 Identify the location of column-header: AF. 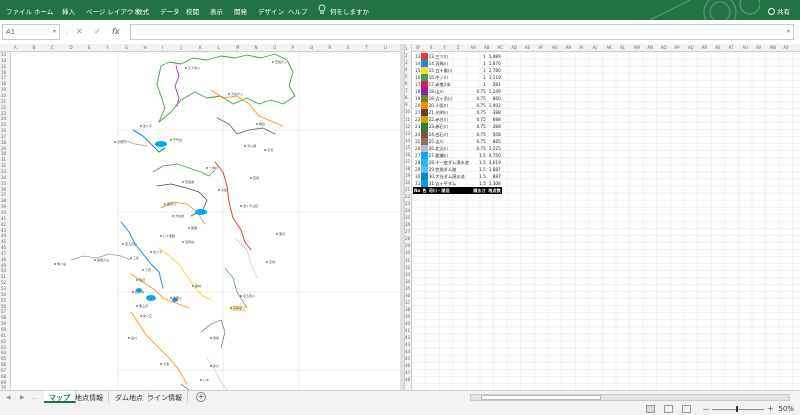
(540, 47).